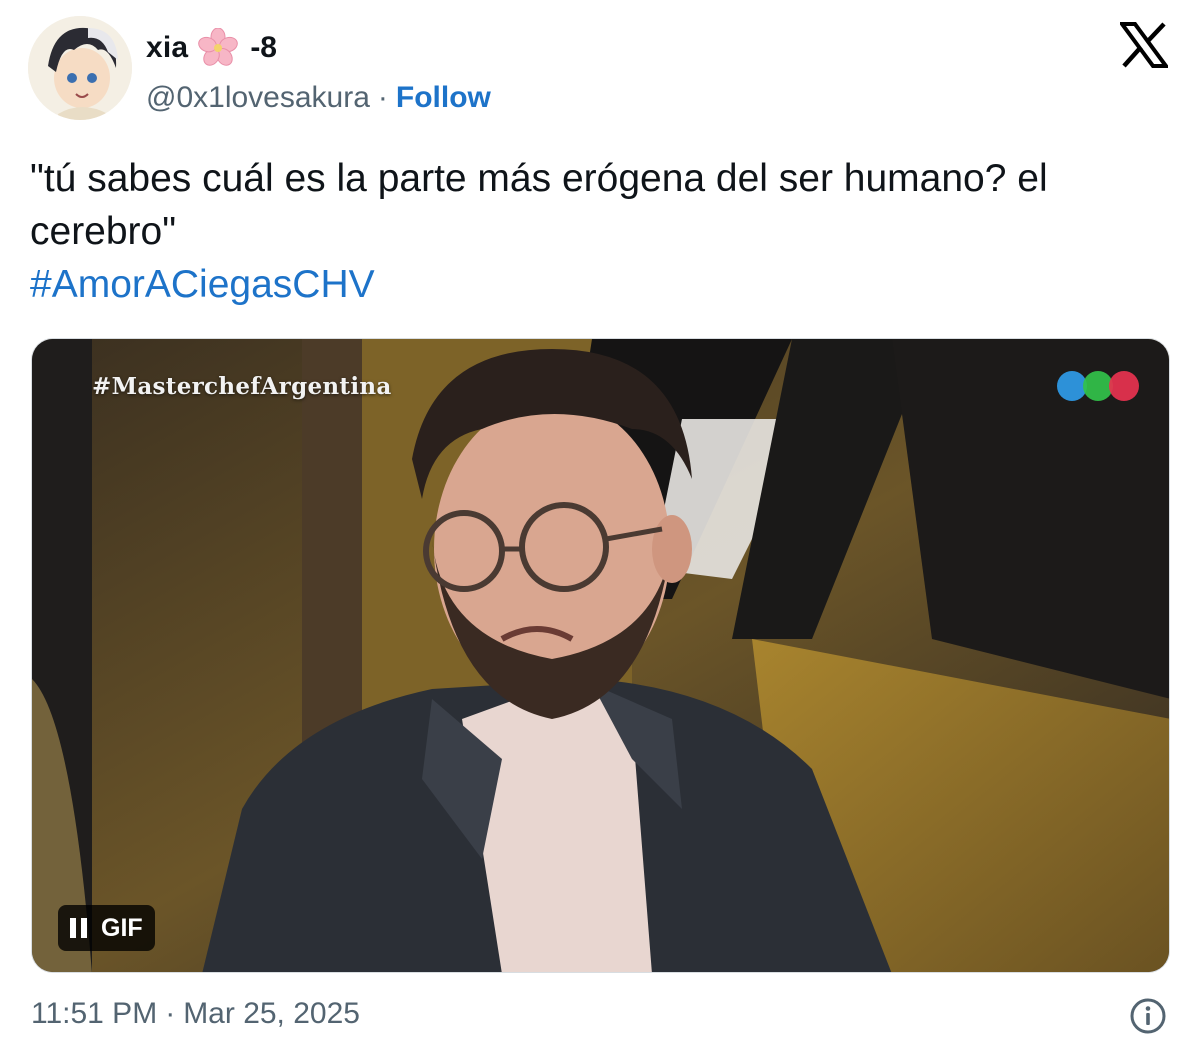 The height and width of the screenshot is (1048, 1200). What do you see at coordinates (1098, 386) in the screenshot?
I see `channel-logo` at bounding box center [1098, 386].